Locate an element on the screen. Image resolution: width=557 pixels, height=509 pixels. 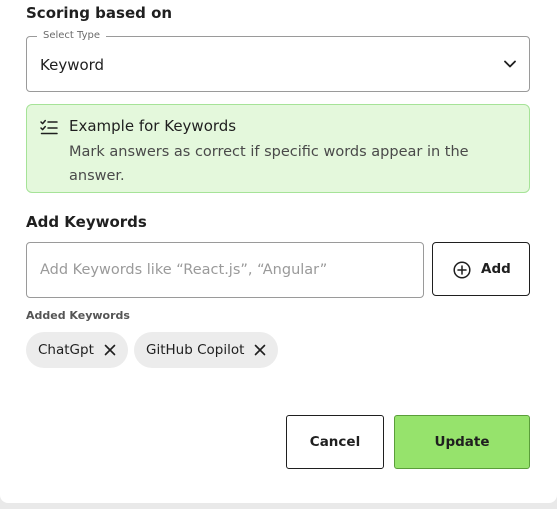
keyword-chip: ChatGpt is located at coordinates (77, 350).